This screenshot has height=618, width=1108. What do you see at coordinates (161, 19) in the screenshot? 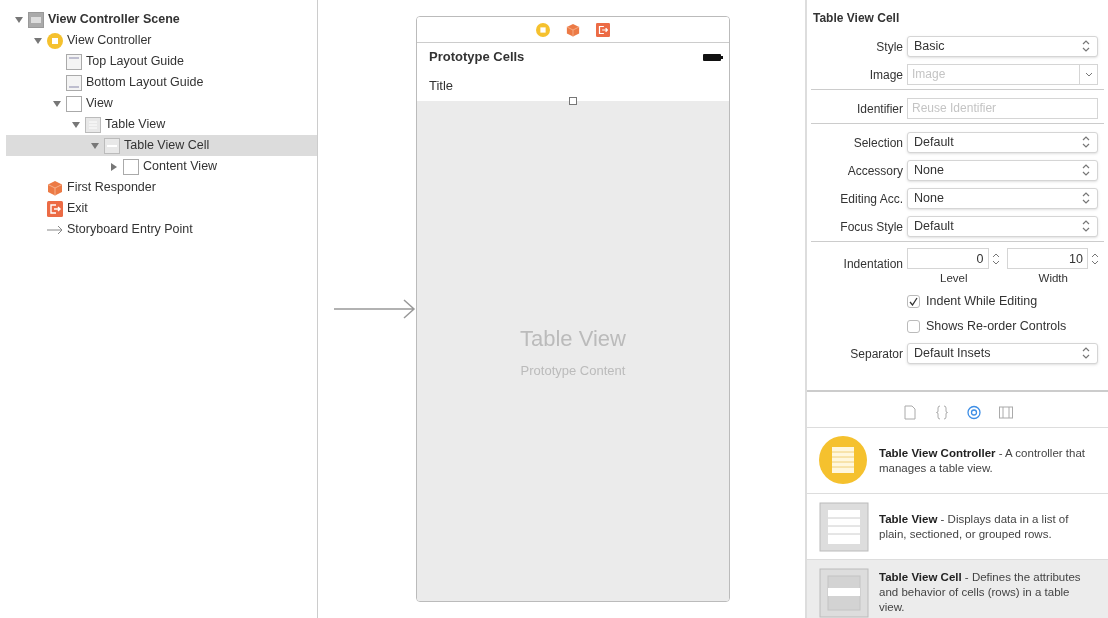
I see `outline-item: View Controller Scene` at bounding box center [161, 19].